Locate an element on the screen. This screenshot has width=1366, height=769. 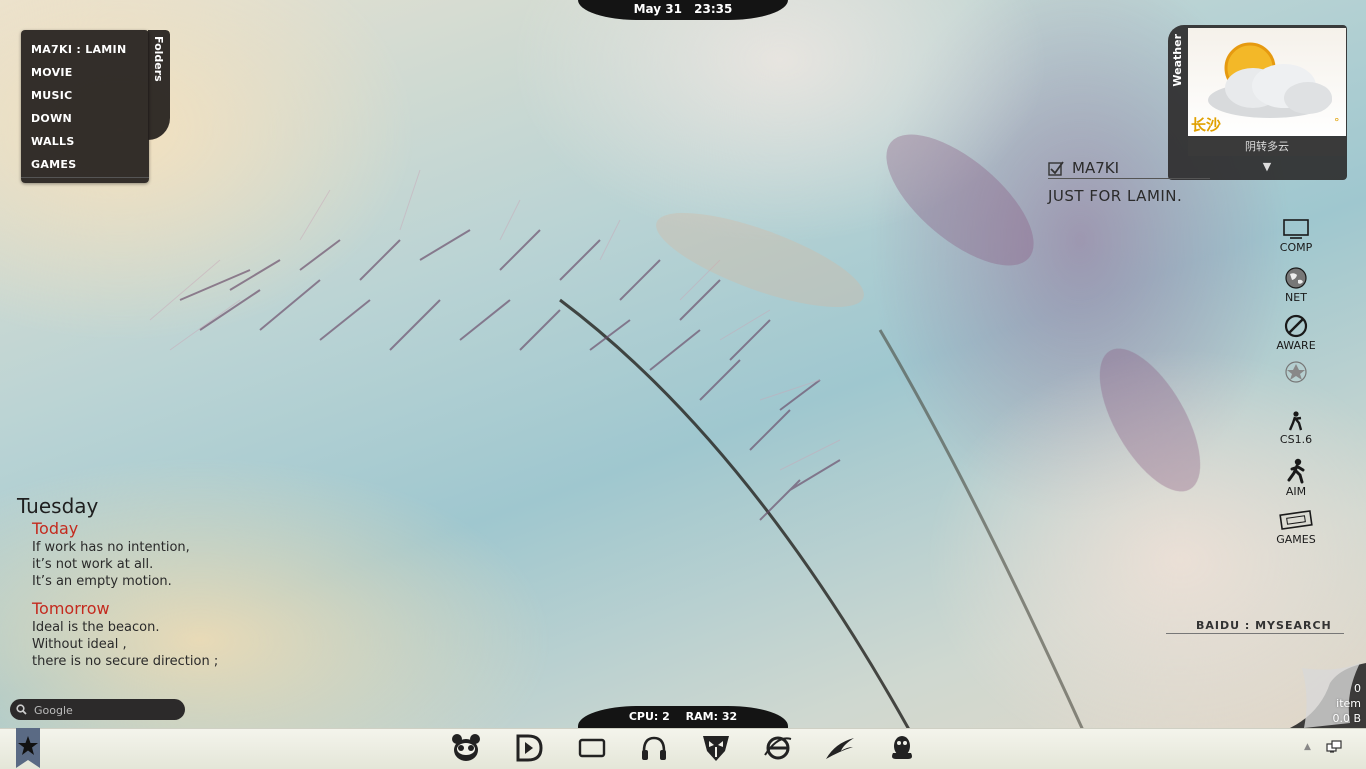
tomorrow-line-3: there is no secure direction ; is located at coordinates (125, 661).